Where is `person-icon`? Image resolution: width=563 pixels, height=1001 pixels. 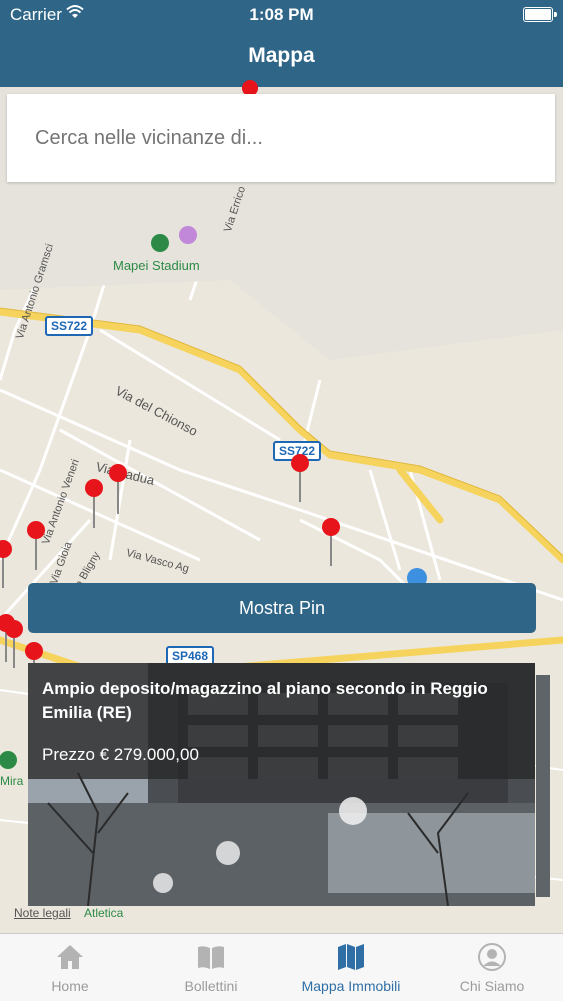 person-icon is located at coordinates (492, 957).